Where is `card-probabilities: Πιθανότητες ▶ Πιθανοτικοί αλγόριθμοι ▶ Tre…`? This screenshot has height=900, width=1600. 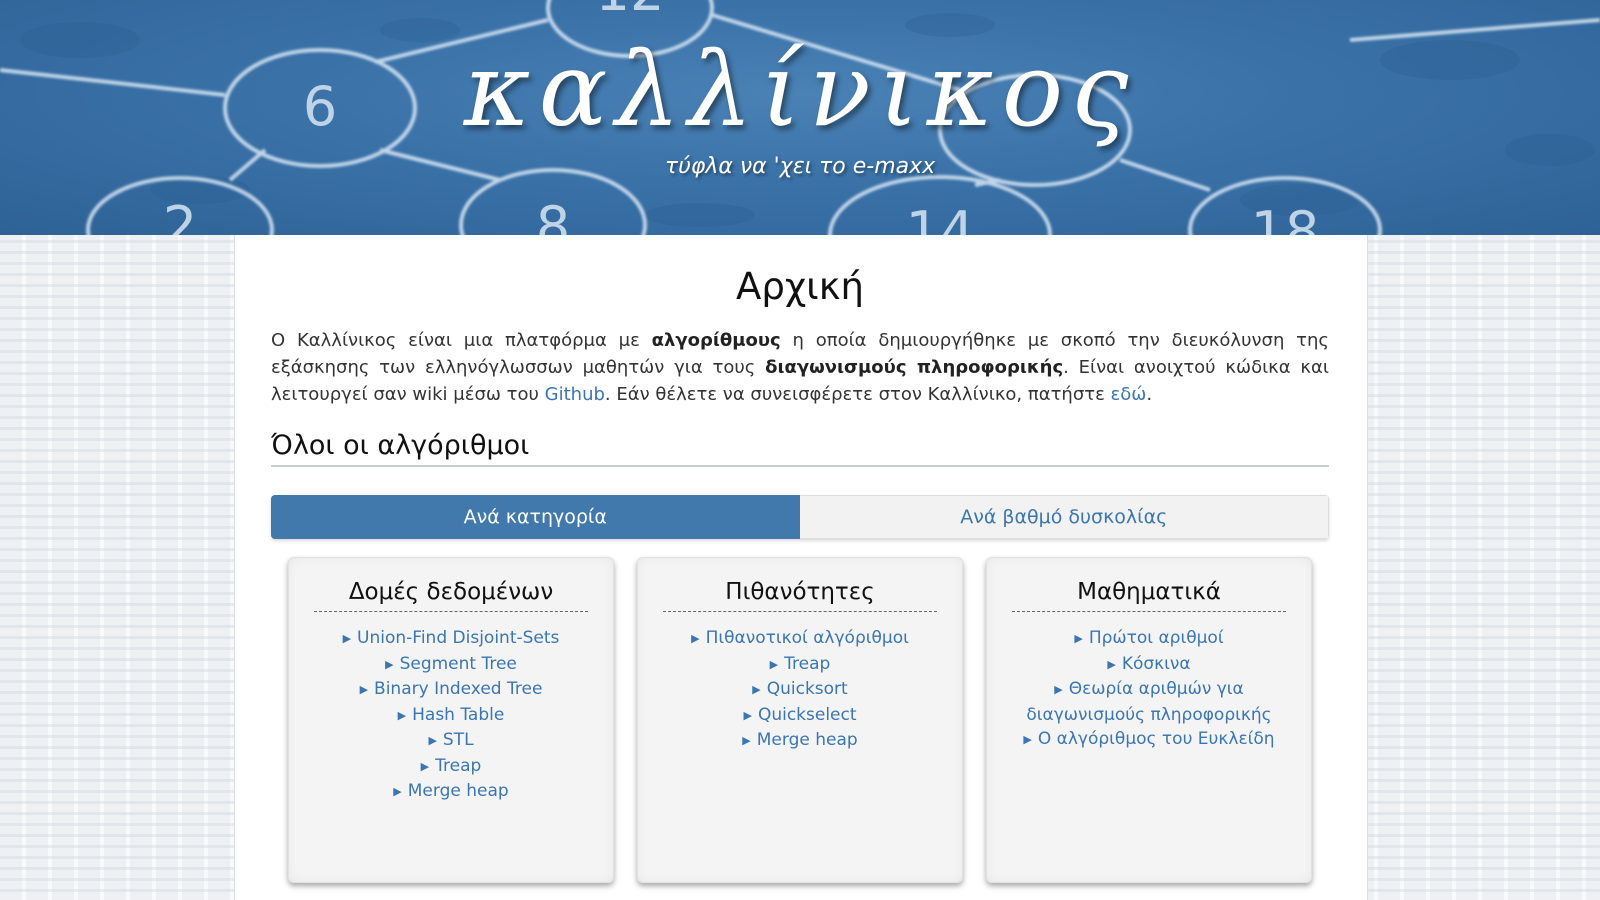 card-probabilities: Πιθανότητες ▶ Πιθανοτικοί αλγόριθμοι ▶ Tre… is located at coordinates (800, 720).